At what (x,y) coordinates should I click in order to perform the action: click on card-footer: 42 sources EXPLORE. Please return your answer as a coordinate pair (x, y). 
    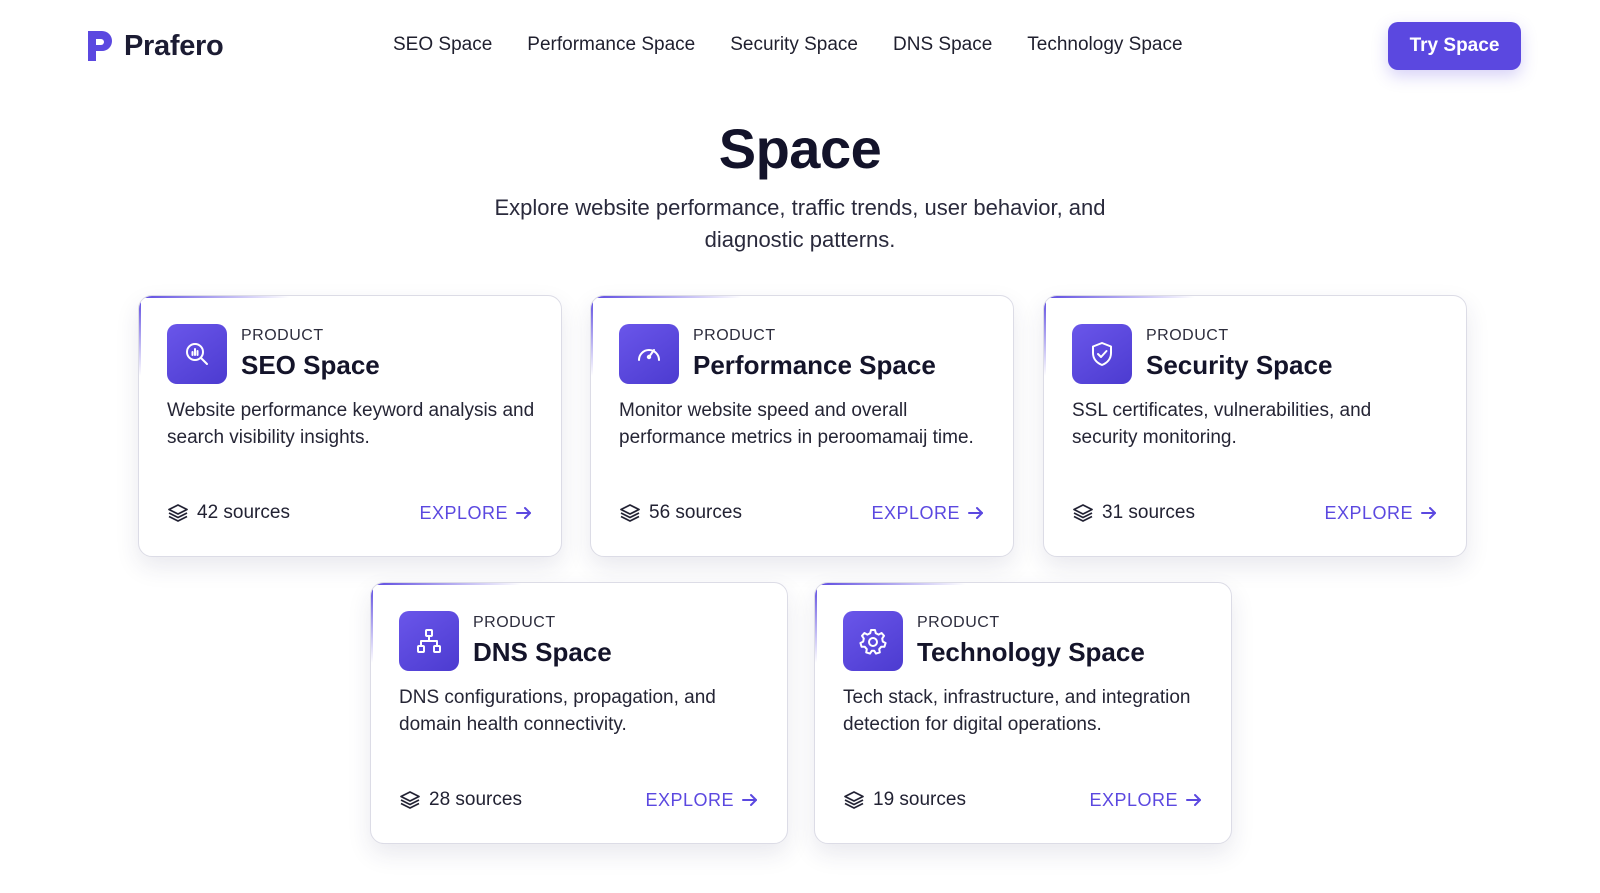
    Looking at the image, I should click on (350, 513).